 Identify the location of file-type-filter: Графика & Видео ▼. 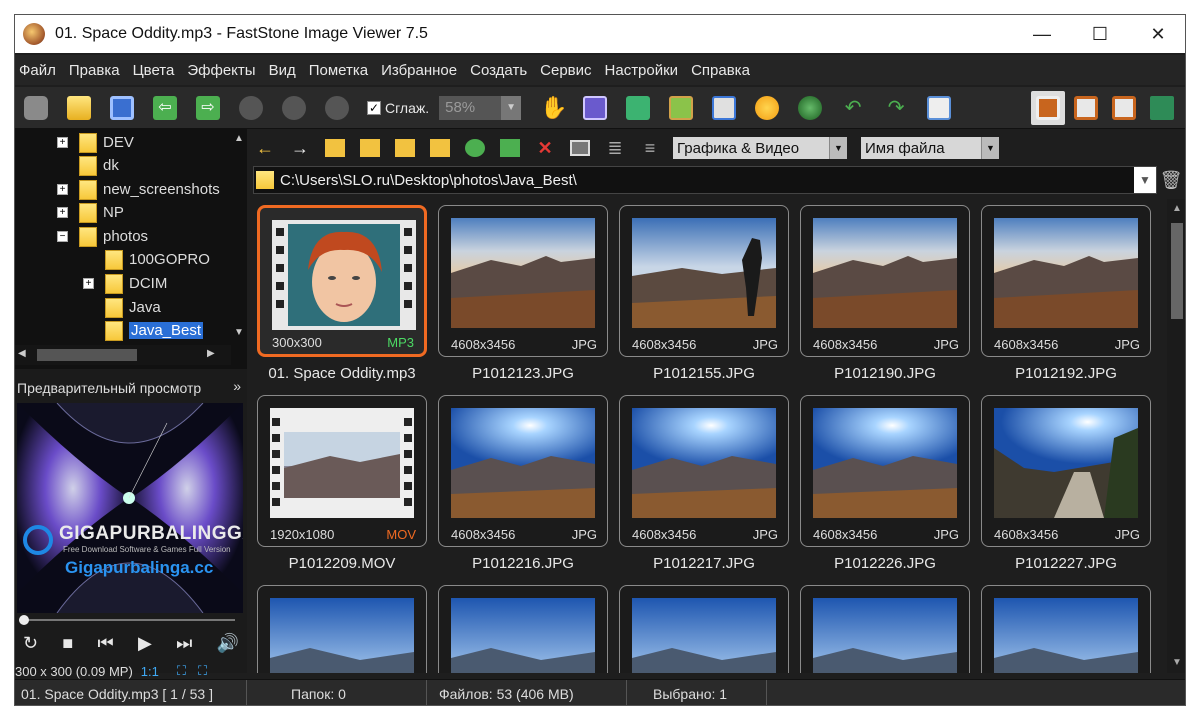
(760, 148).